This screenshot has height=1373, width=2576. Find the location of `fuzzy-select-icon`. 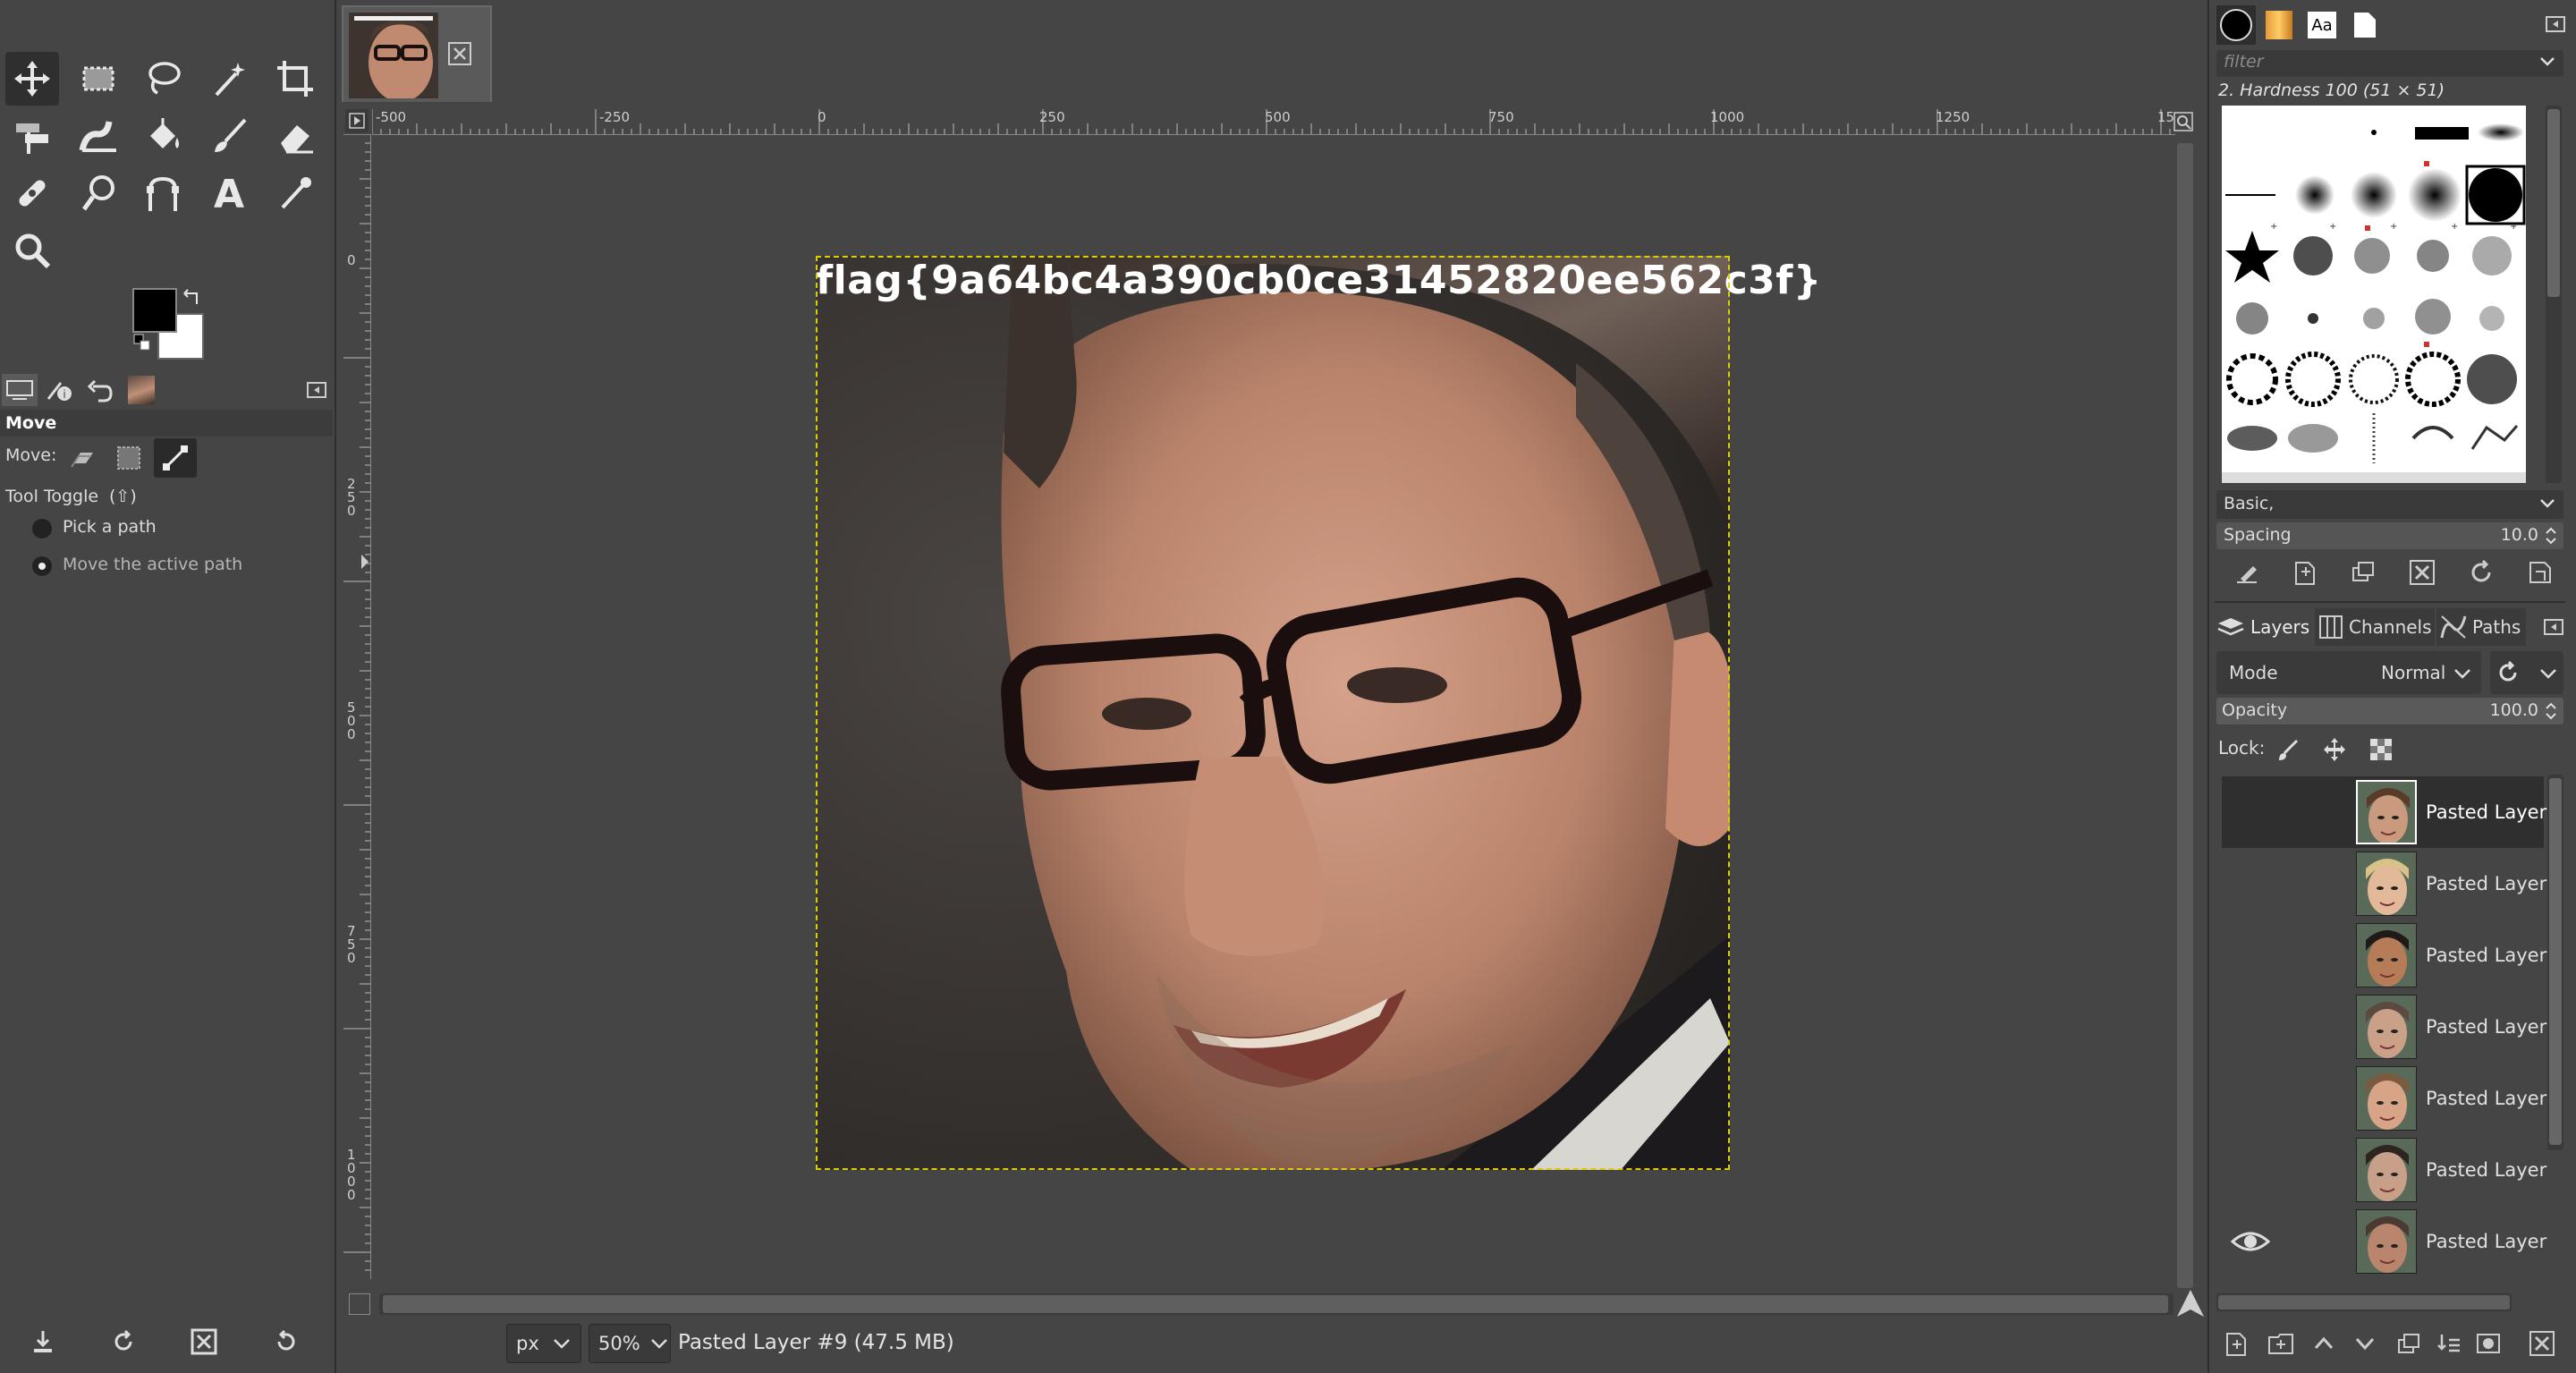

fuzzy-select-icon is located at coordinates (229, 79).